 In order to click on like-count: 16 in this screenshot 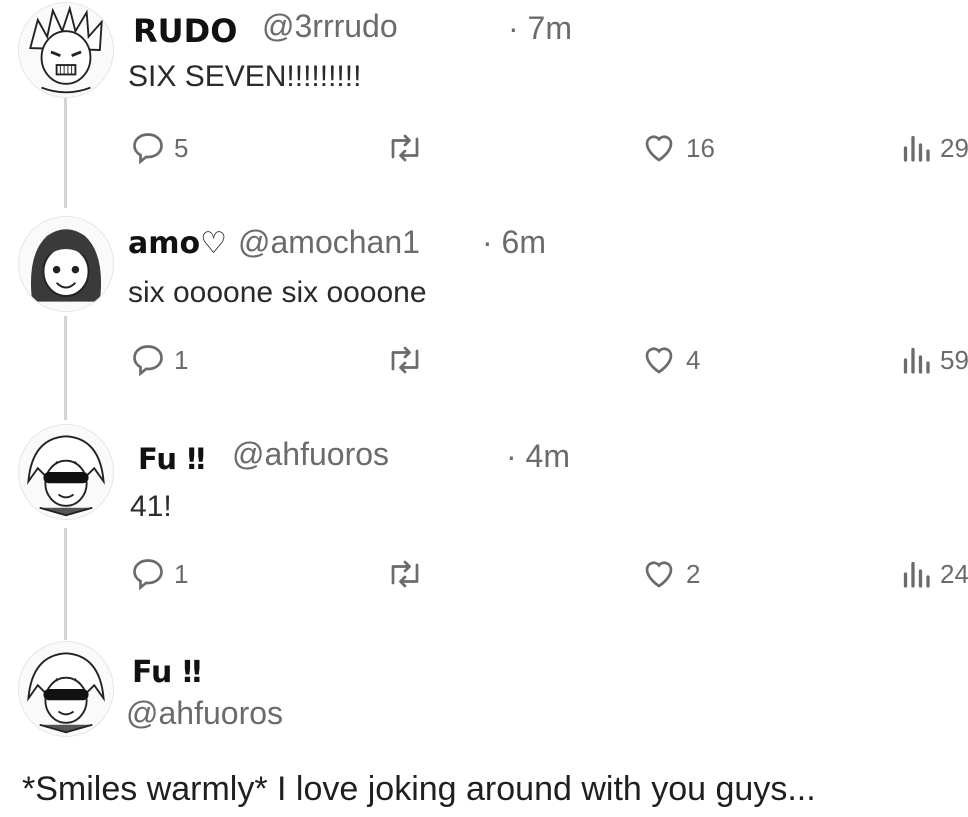, I will do `click(700, 147)`.